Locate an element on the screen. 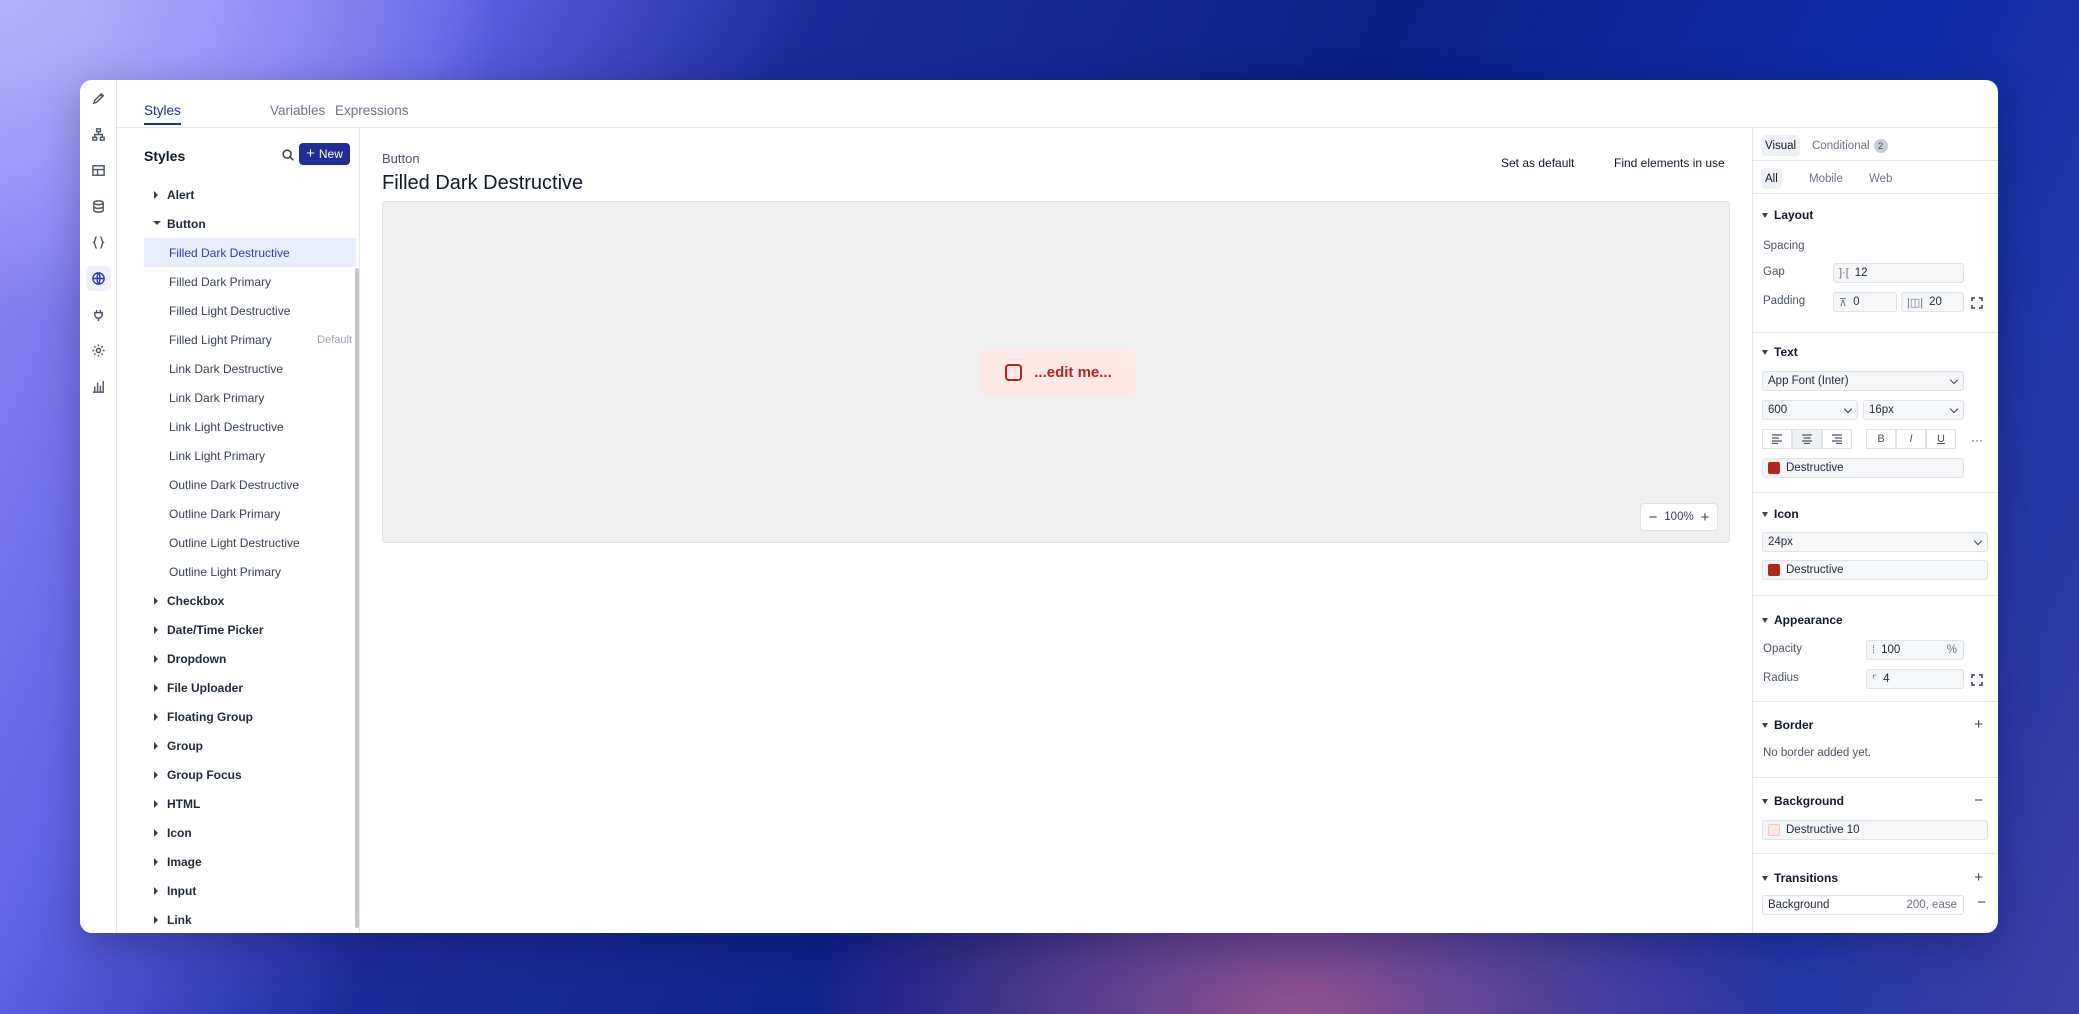 Image resolution: width=2079 pixels, height=1014 pixels. tree-item: Outline Dark Primary is located at coordinates (250, 513).